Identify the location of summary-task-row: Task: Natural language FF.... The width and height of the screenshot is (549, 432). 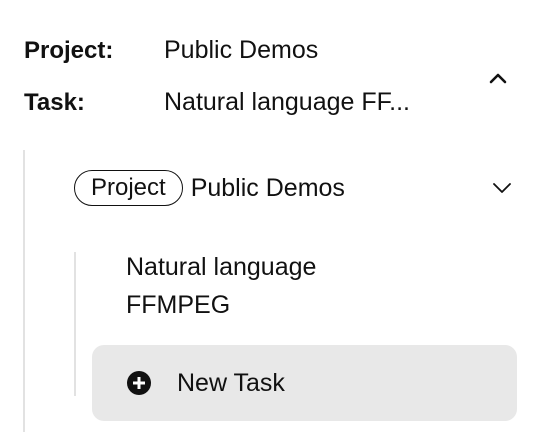
(217, 102).